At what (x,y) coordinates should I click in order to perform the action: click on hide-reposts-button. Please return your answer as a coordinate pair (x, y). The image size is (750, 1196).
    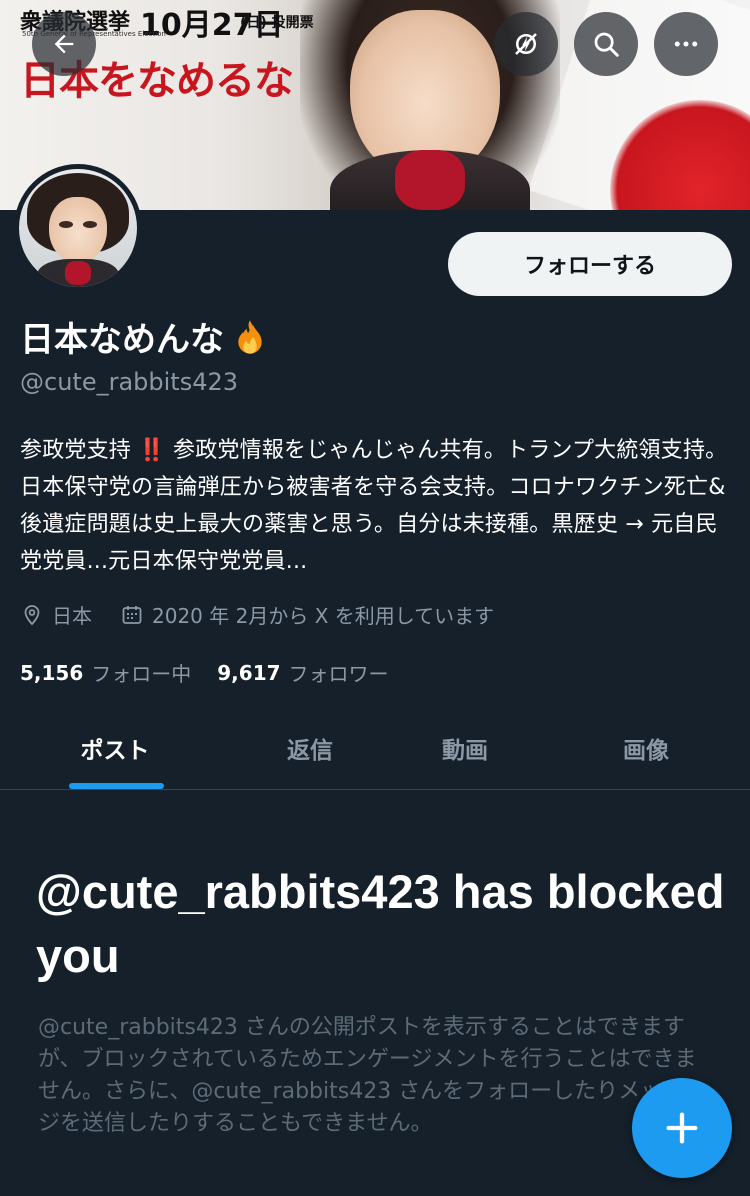
    Looking at the image, I should click on (526, 44).